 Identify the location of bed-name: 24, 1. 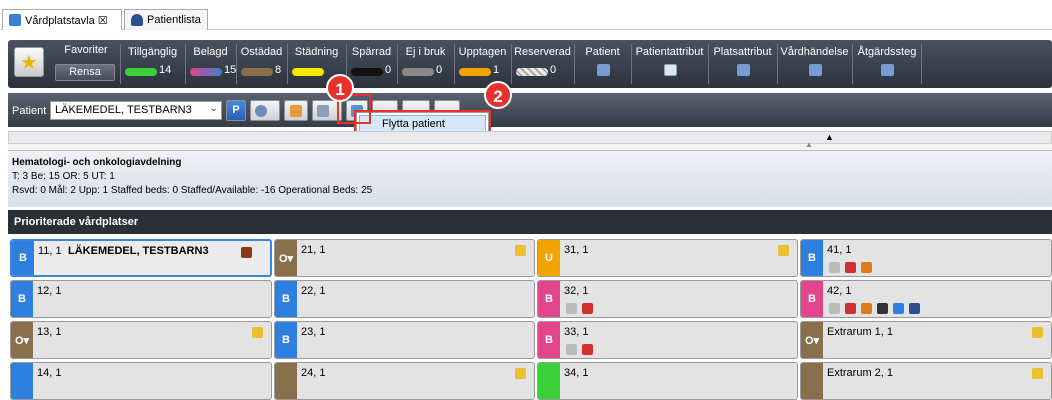
(313, 373).